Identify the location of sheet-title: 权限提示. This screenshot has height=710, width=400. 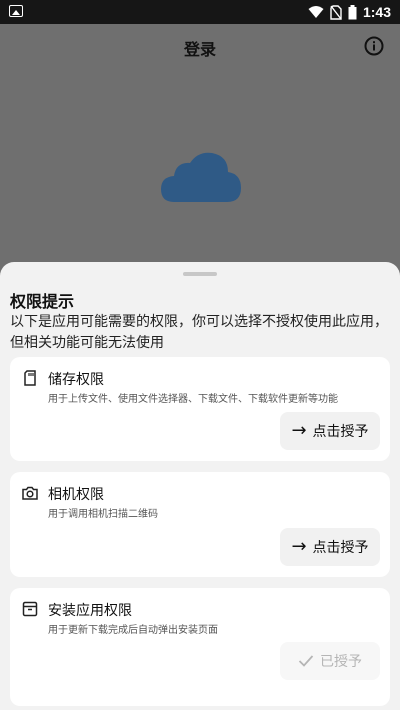
(42, 301).